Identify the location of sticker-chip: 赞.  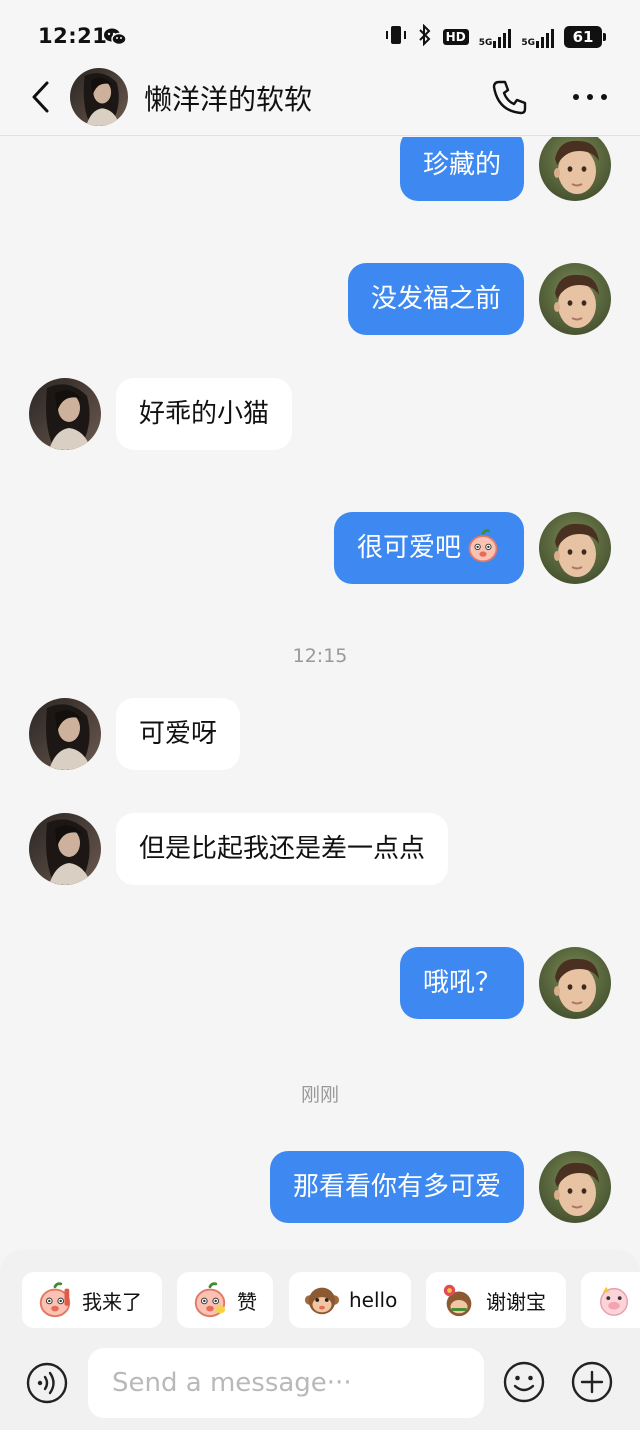
(225, 1300).